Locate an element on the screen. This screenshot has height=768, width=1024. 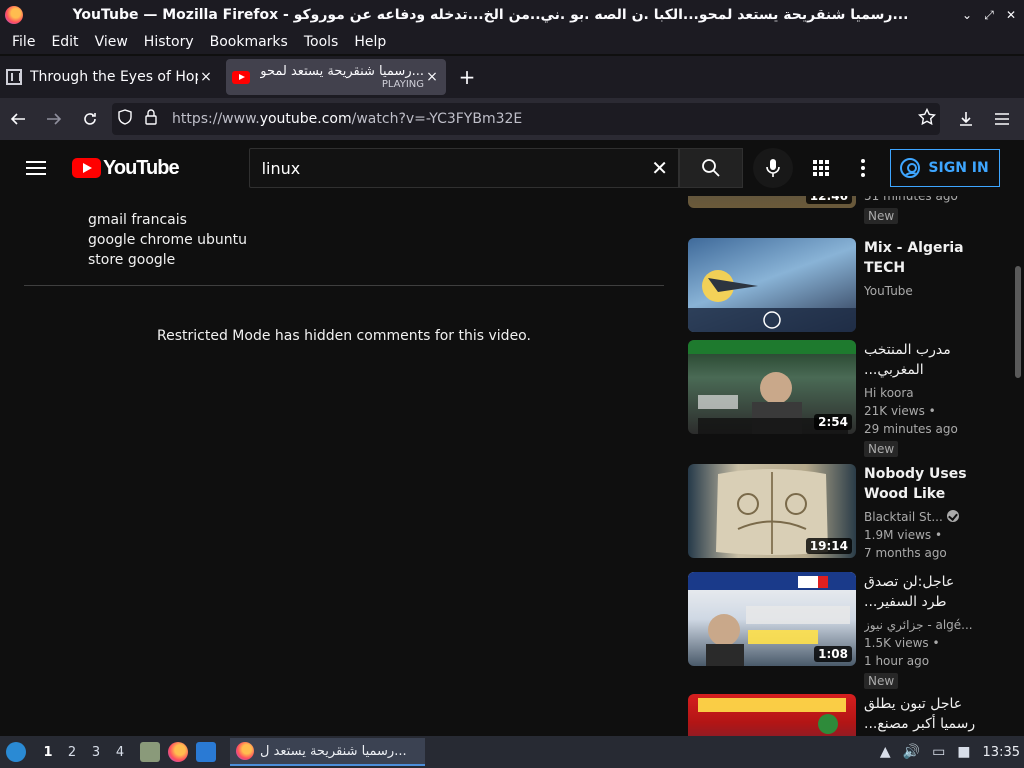
description-line: store google is located at coordinates (132, 260).